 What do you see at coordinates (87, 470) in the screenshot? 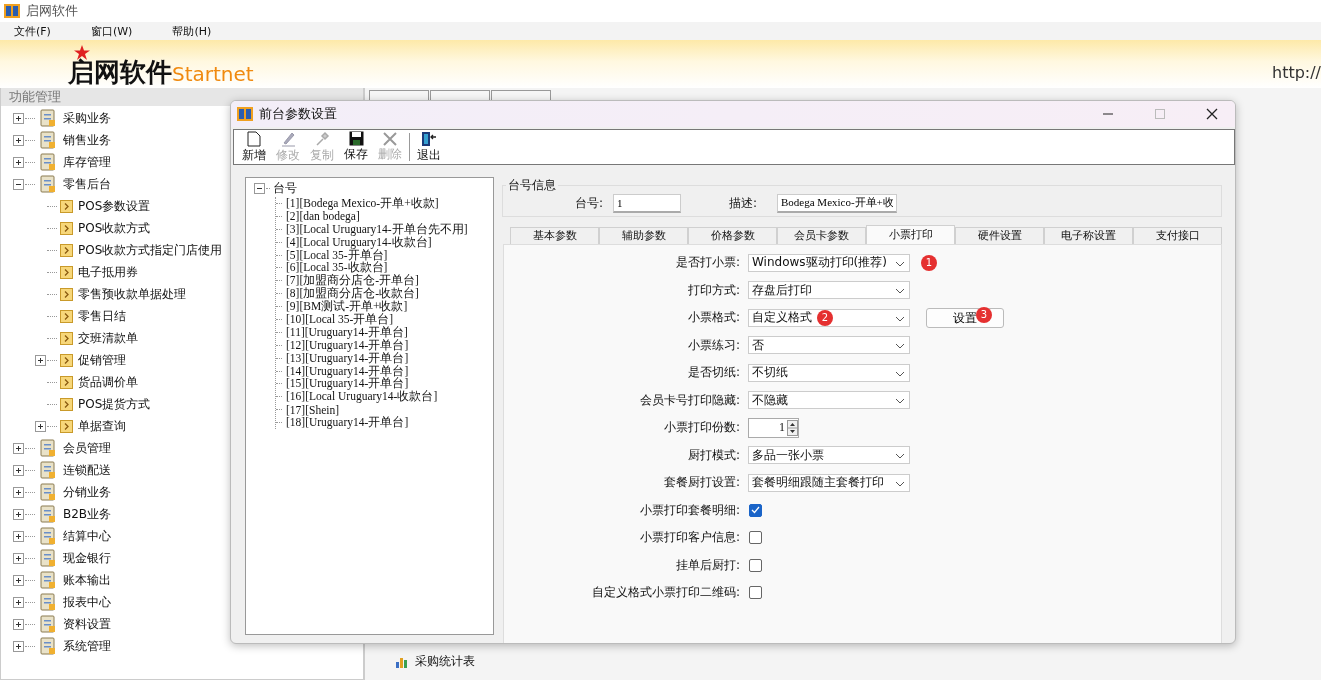
I see `sidebar-item: 连锁配送` at bounding box center [87, 470].